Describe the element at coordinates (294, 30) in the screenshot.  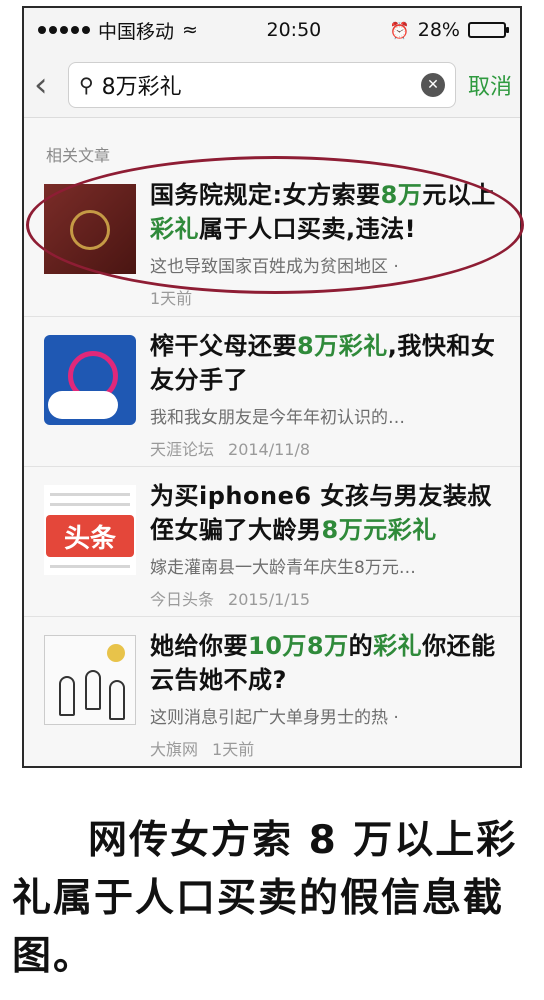
I see `status-time: 20:50` at that location.